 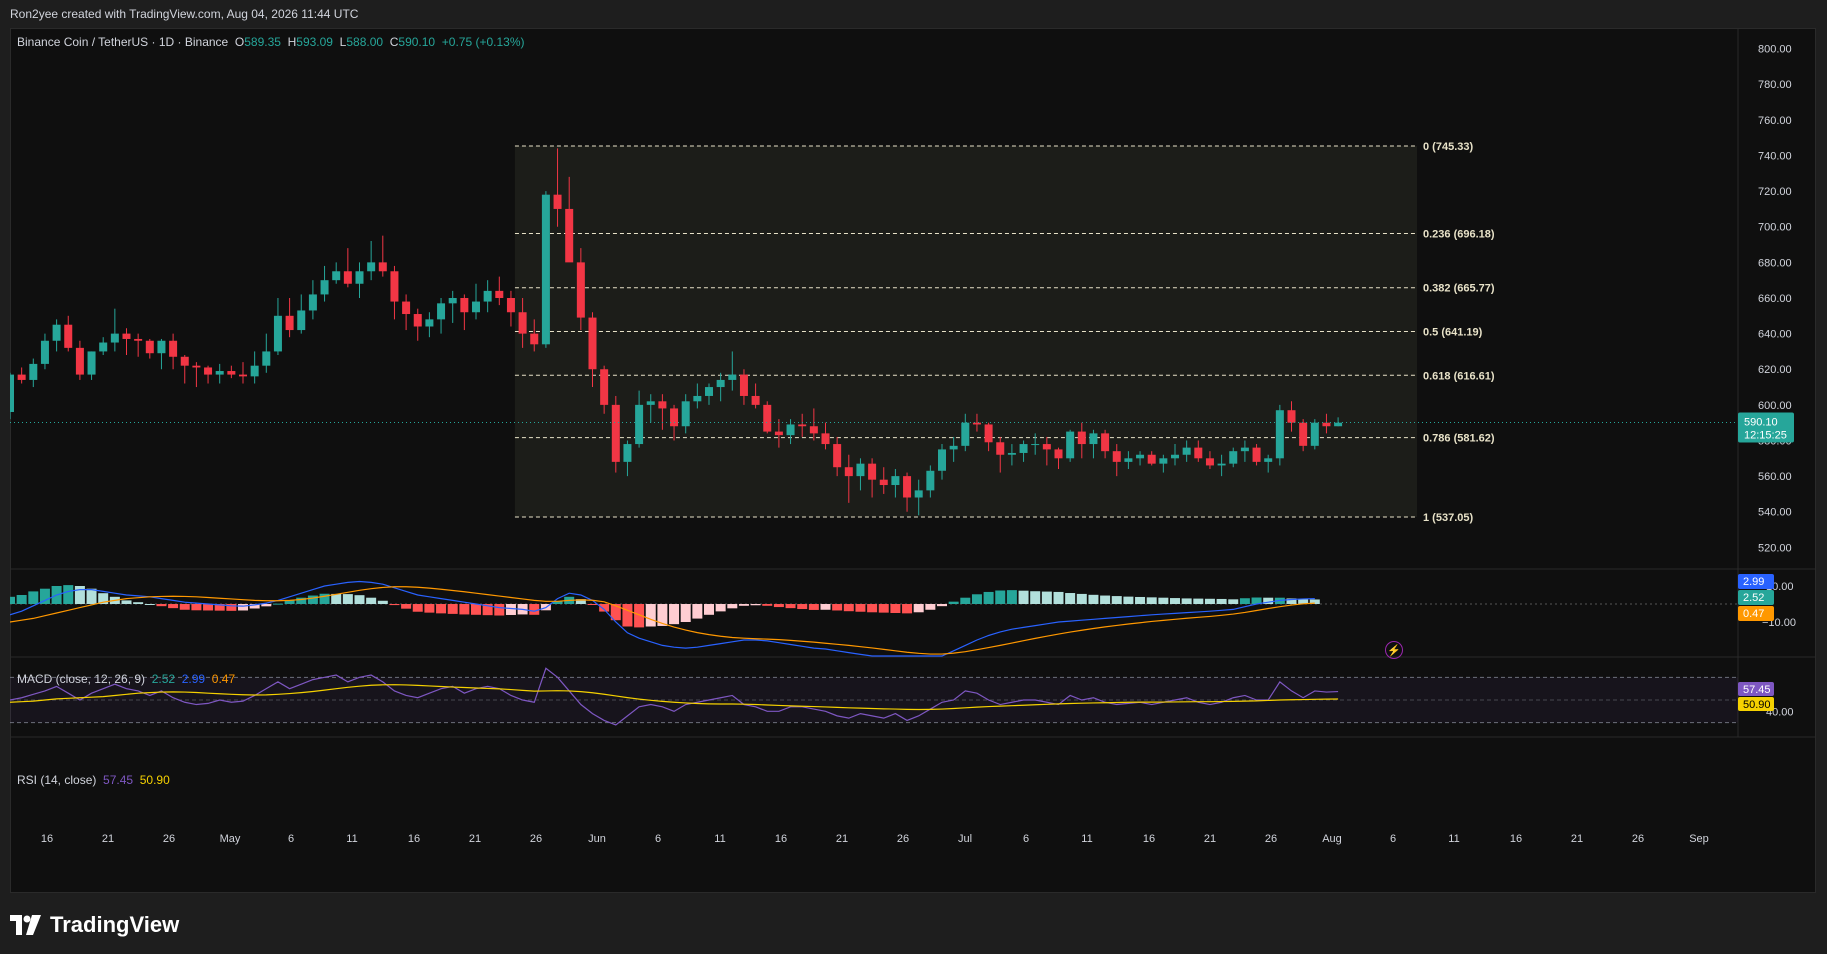 What do you see at coordinates (93, 780) in the screenshot?
I see `rsi-legend: RSI (14, close) 57.45 50.90` at bounding box center [93, 780].